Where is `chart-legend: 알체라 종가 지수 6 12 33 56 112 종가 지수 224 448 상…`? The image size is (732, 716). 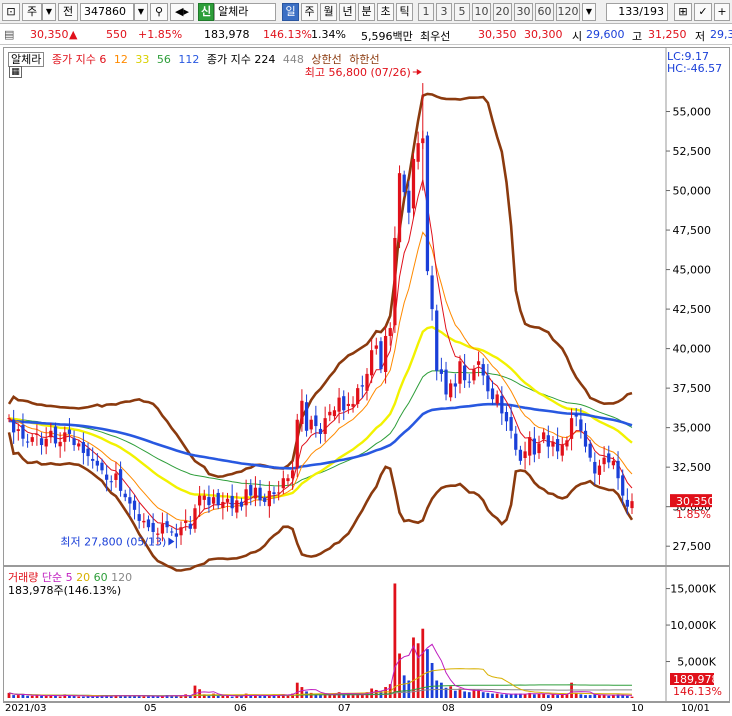
chart-legend: 알체라 종가 지수 6 12 33 56 112 종가 지수 224 448 상… is located at coordinates (196, 59).